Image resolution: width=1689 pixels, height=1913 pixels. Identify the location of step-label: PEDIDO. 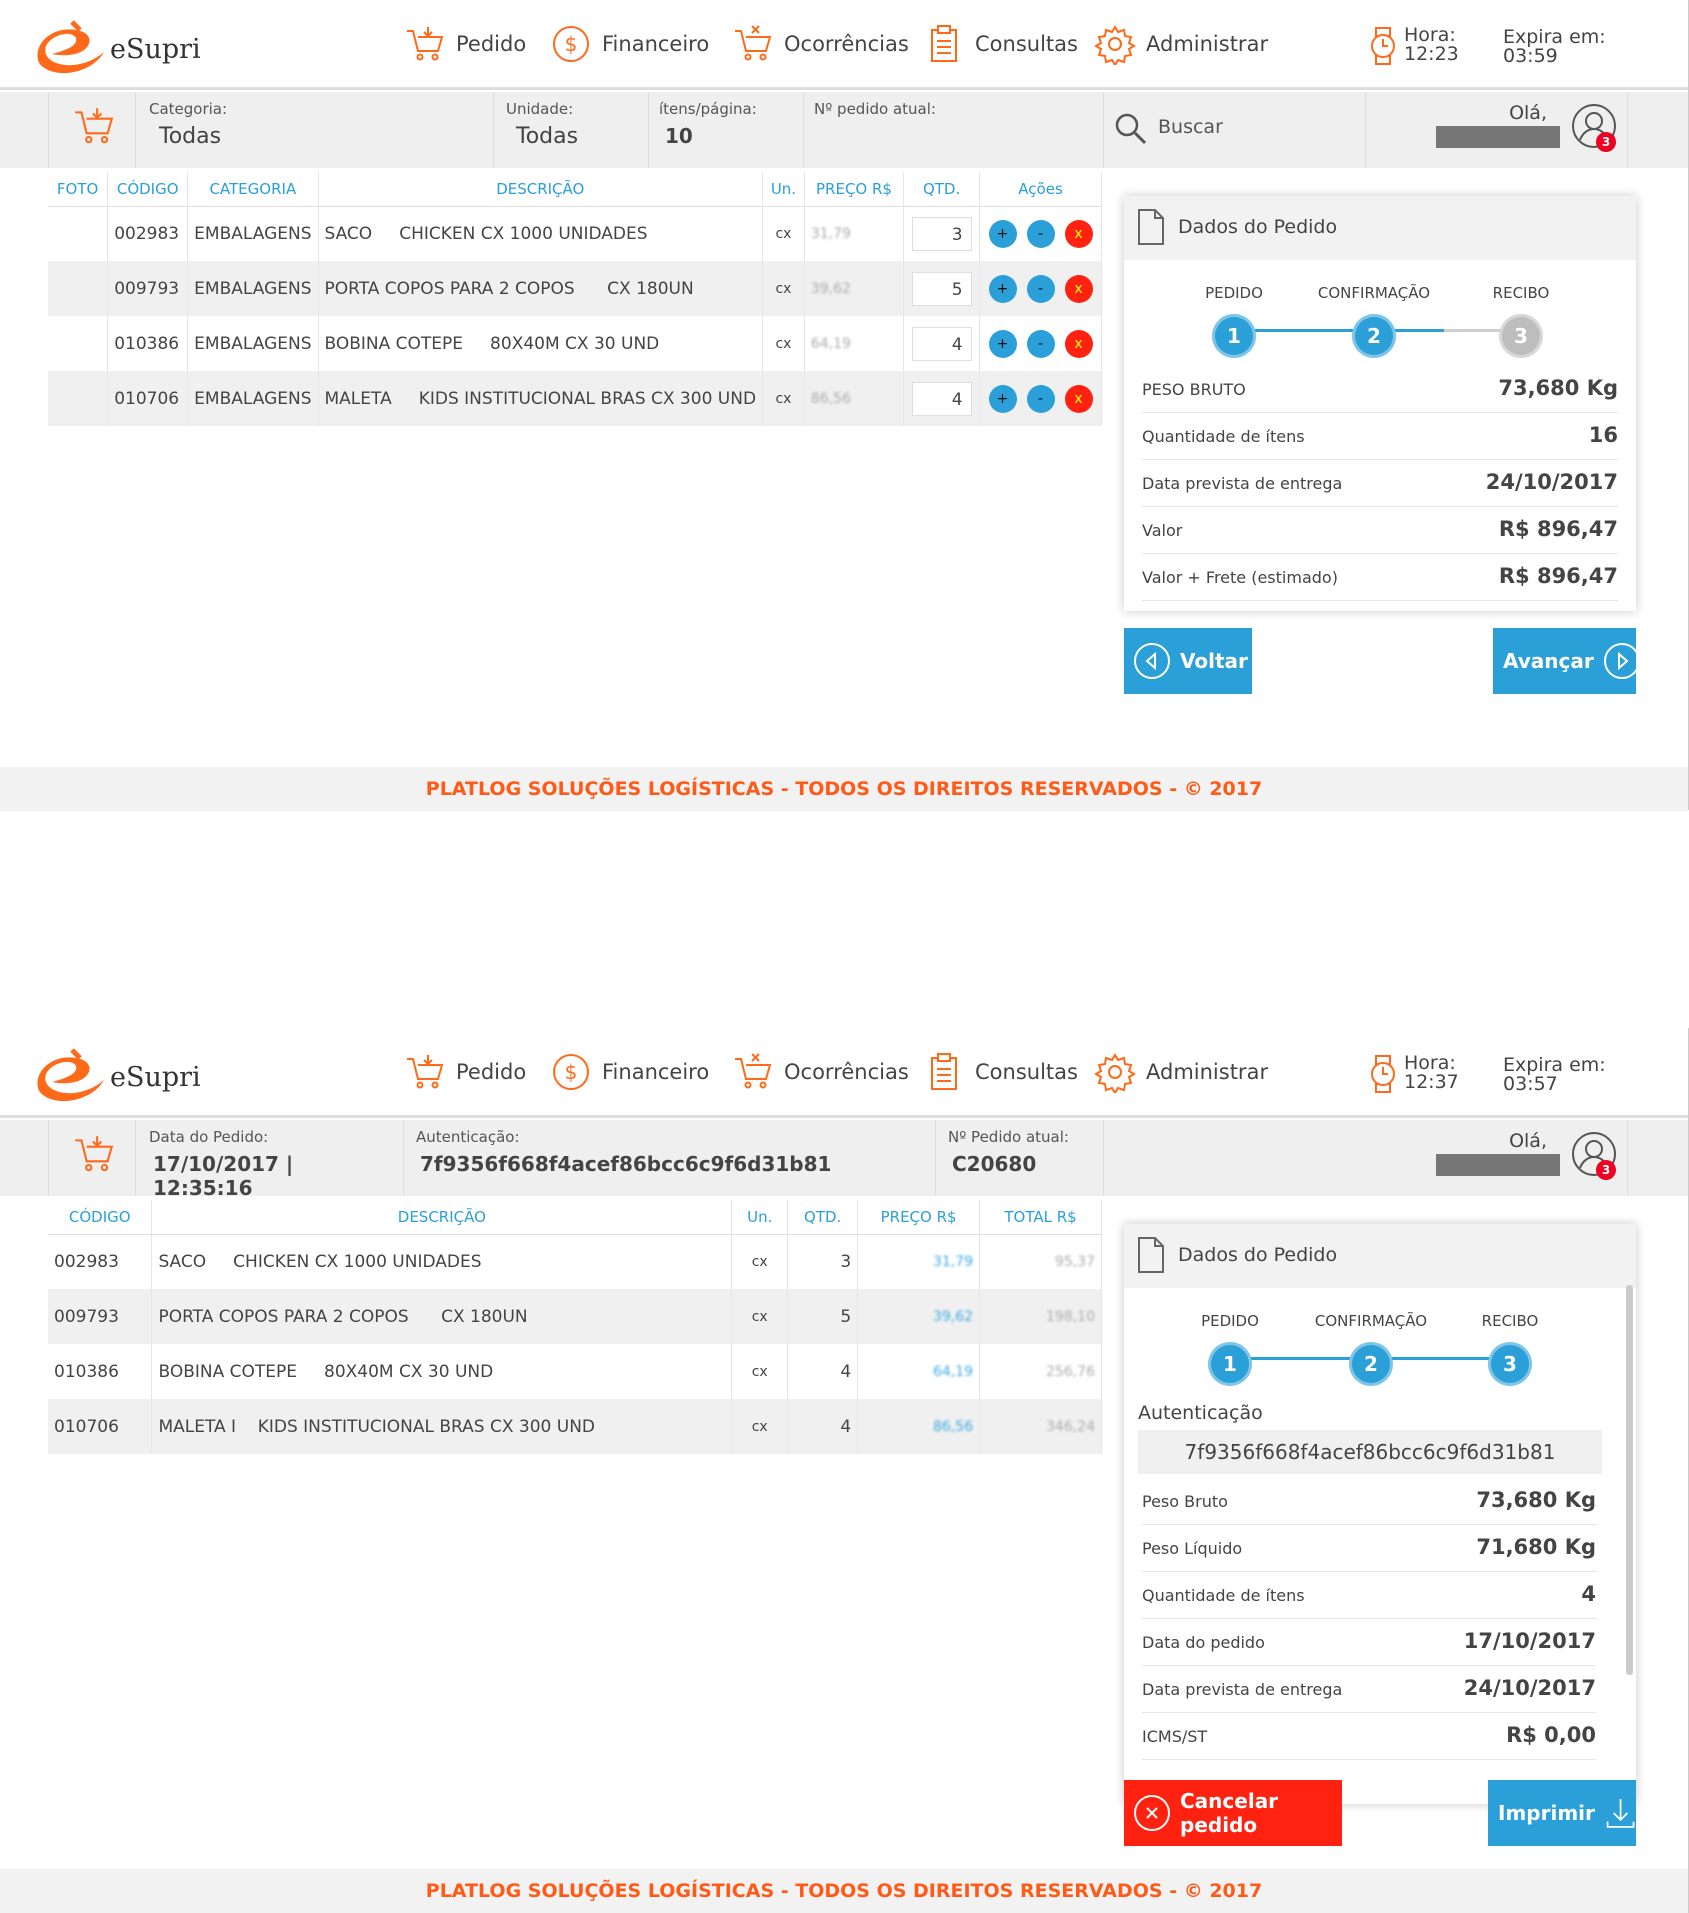
(1230, 1321).